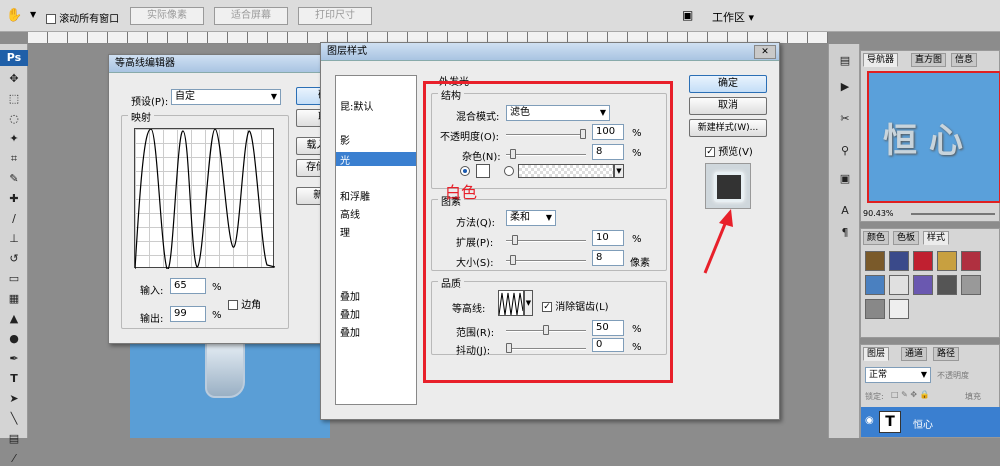 This screenshot has width=1000, height=466. Describe the element at coordinates (869, 420) in the screenshot. I see `eye-icon: ◉` at that location.